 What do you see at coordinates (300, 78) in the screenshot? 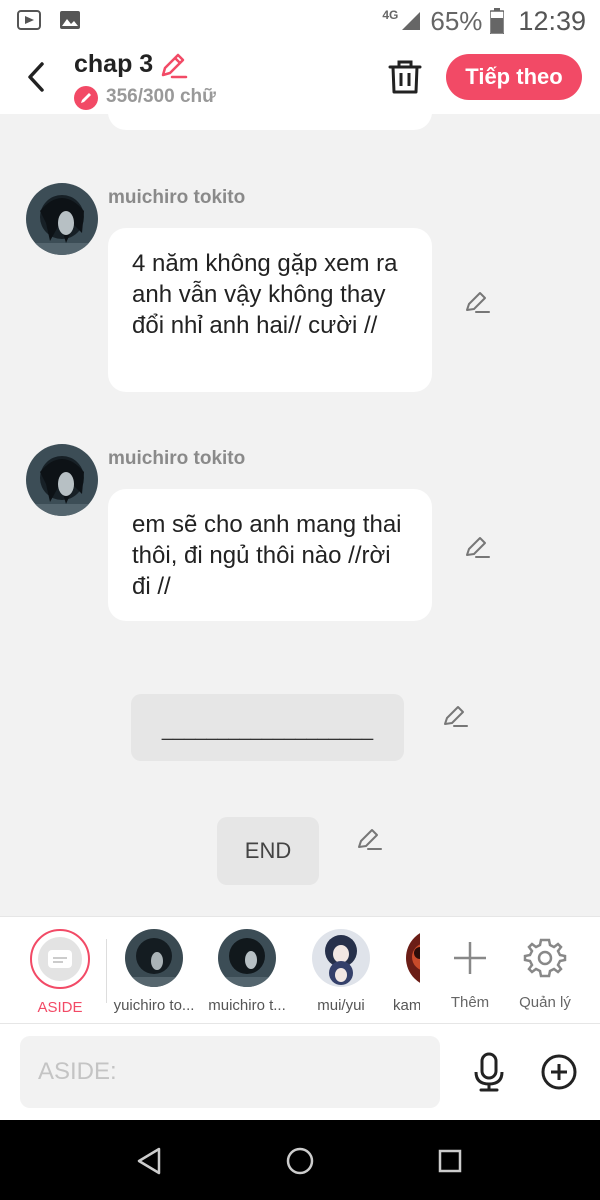
I see `header: chap 3 356/300 chữ Tiếp theo` at bounding box center [300, 78].